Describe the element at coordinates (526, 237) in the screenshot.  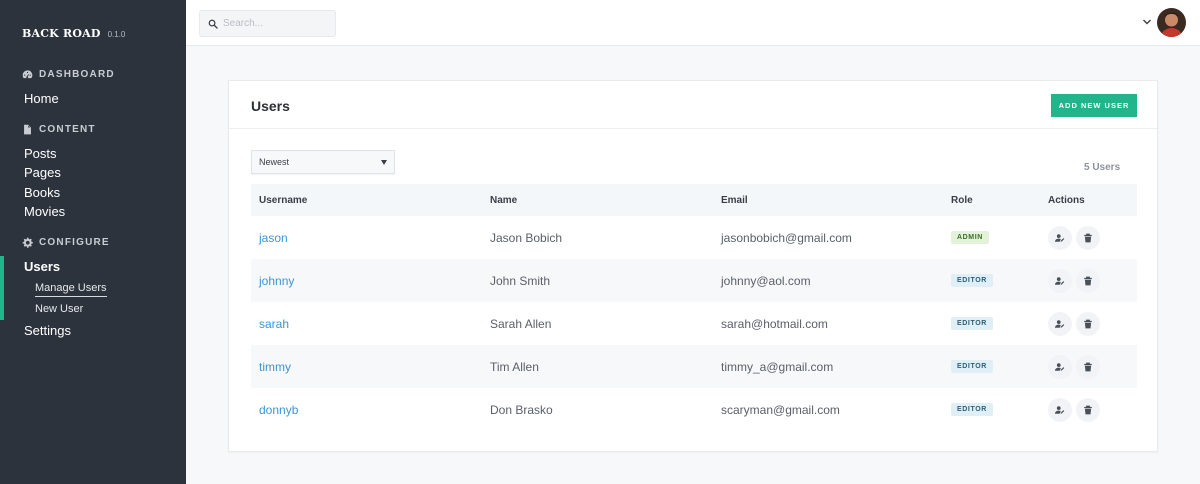
I see `user-name: Jason Bobich` at that location.